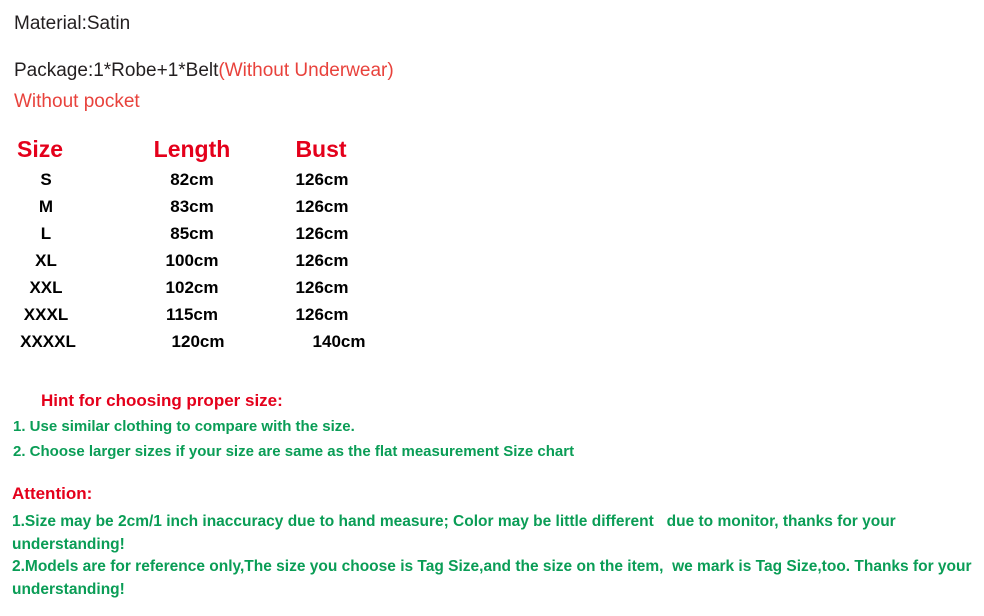  What do you see at coordinates (116, 70) in the screenshot?
I see `package-label: Package:1*Robe+1*Belt` at bounding box center [116, 70].